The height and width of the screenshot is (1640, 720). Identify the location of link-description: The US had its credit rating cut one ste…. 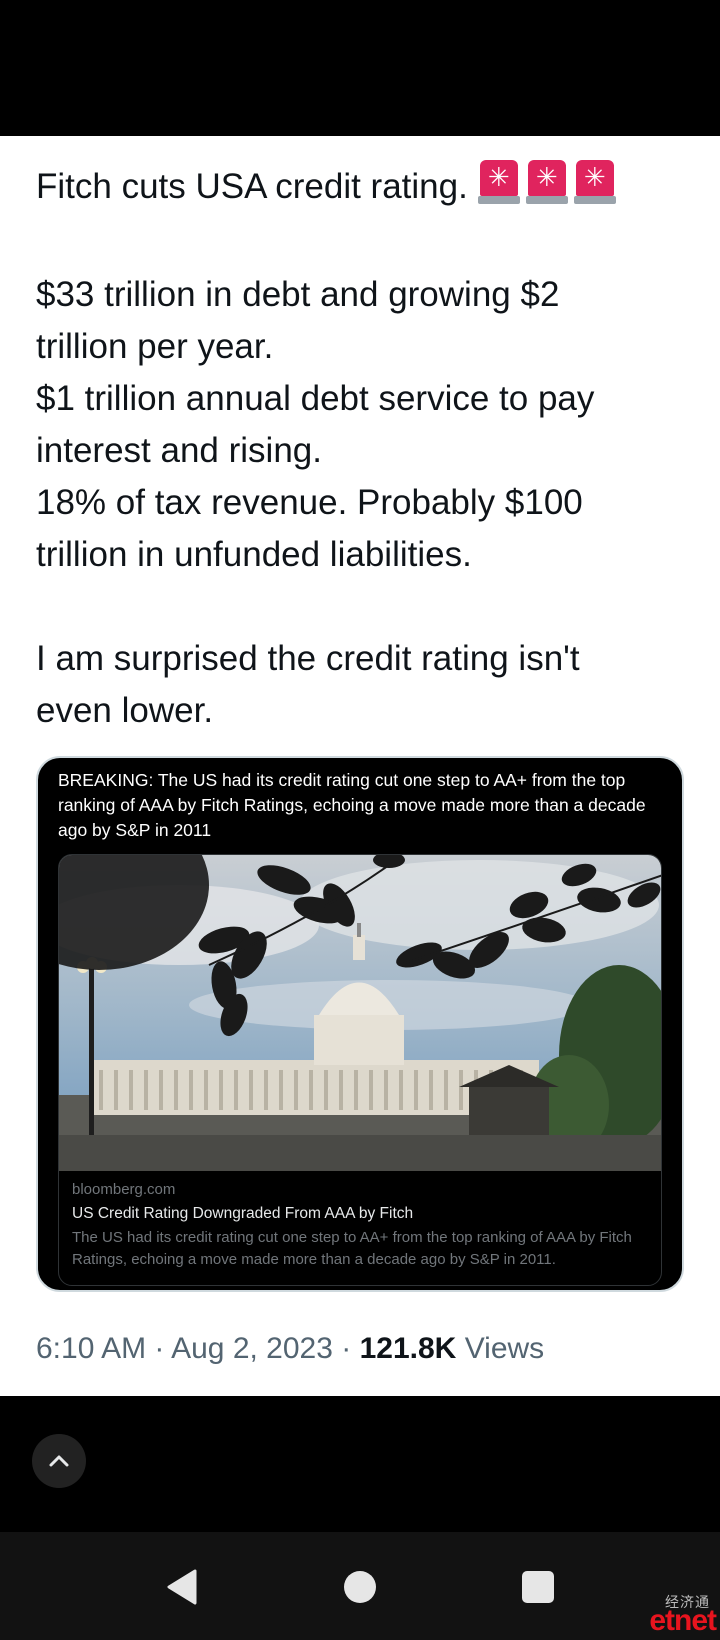
(352, 1248).